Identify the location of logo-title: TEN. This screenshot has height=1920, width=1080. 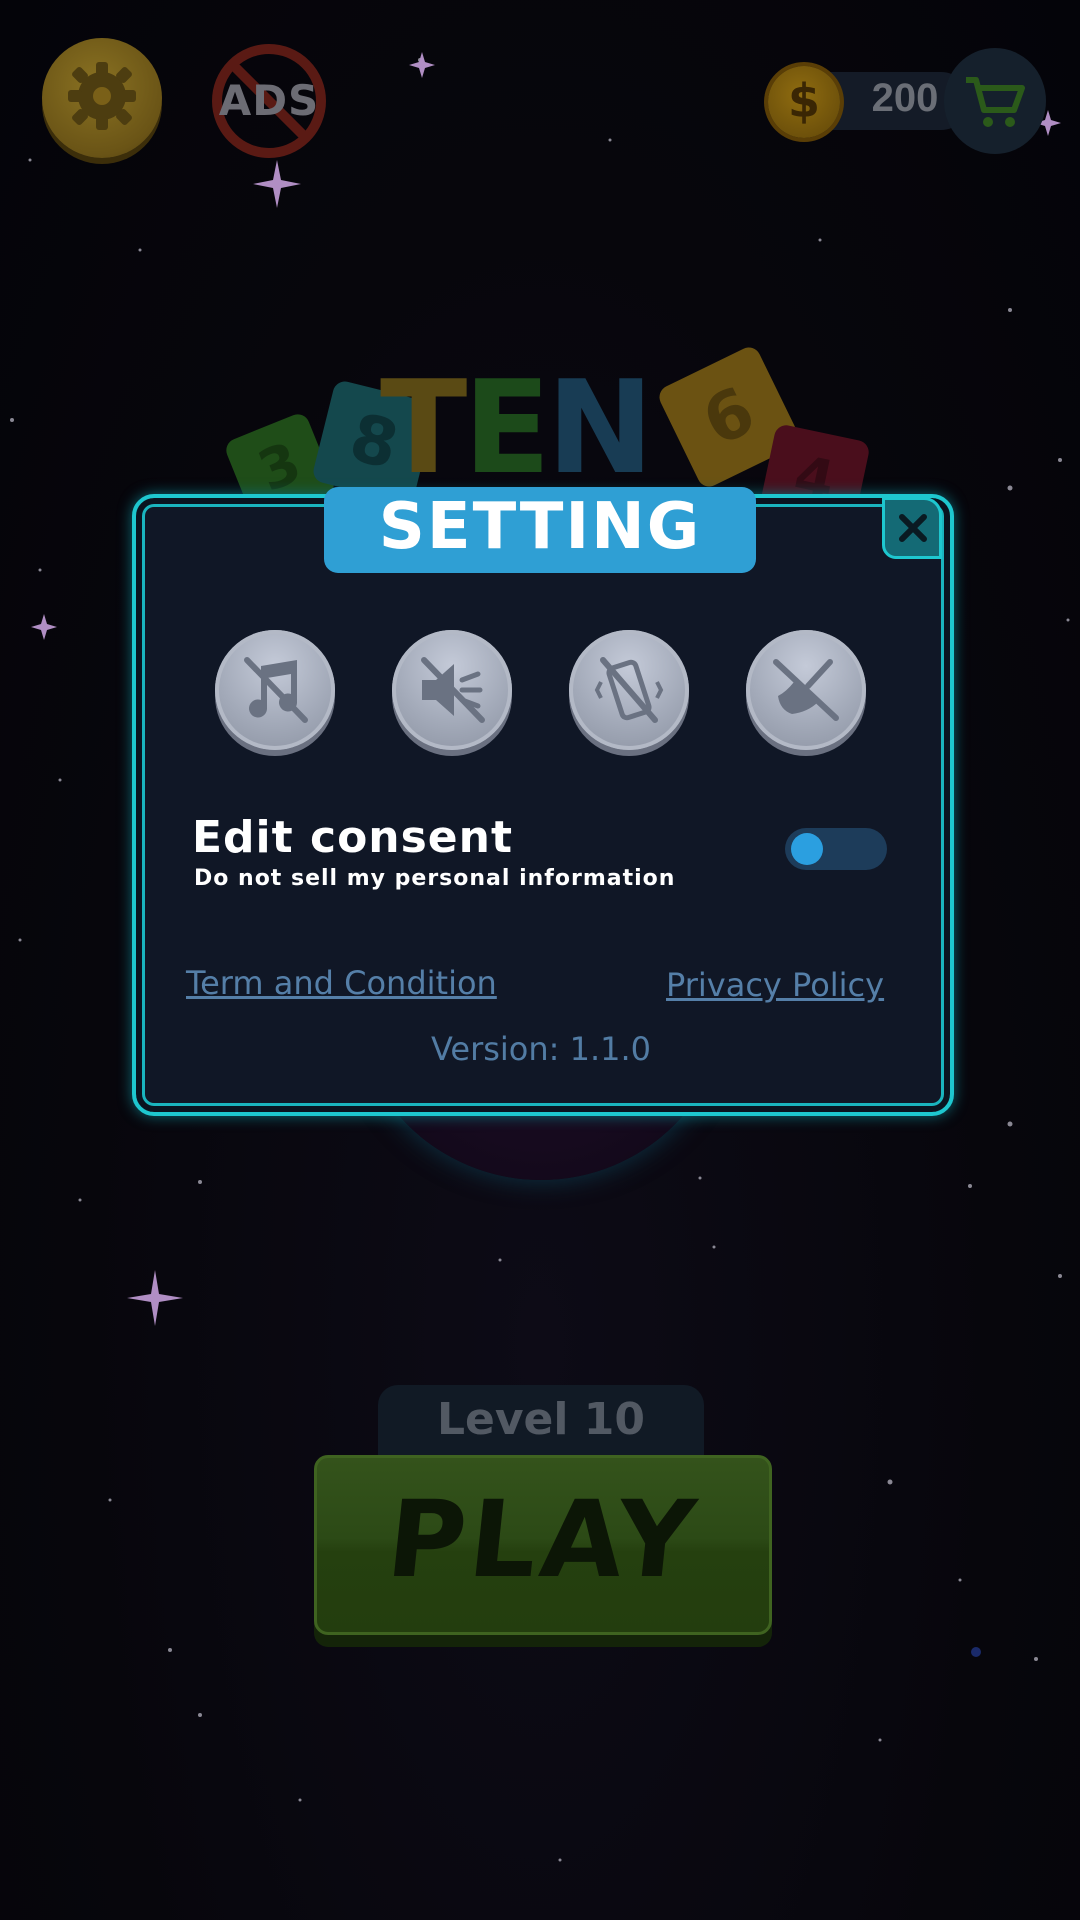
(540, 429).